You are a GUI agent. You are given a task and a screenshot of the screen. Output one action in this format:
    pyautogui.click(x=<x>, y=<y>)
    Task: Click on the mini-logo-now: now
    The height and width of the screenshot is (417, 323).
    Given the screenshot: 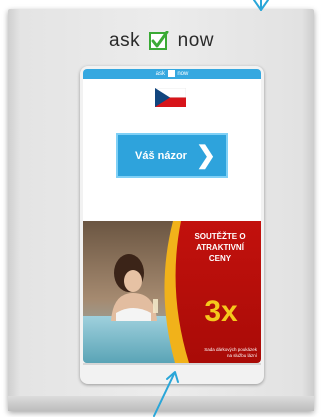 What is the action you would take?
    pyautogui.click(x=183, y=74)
    